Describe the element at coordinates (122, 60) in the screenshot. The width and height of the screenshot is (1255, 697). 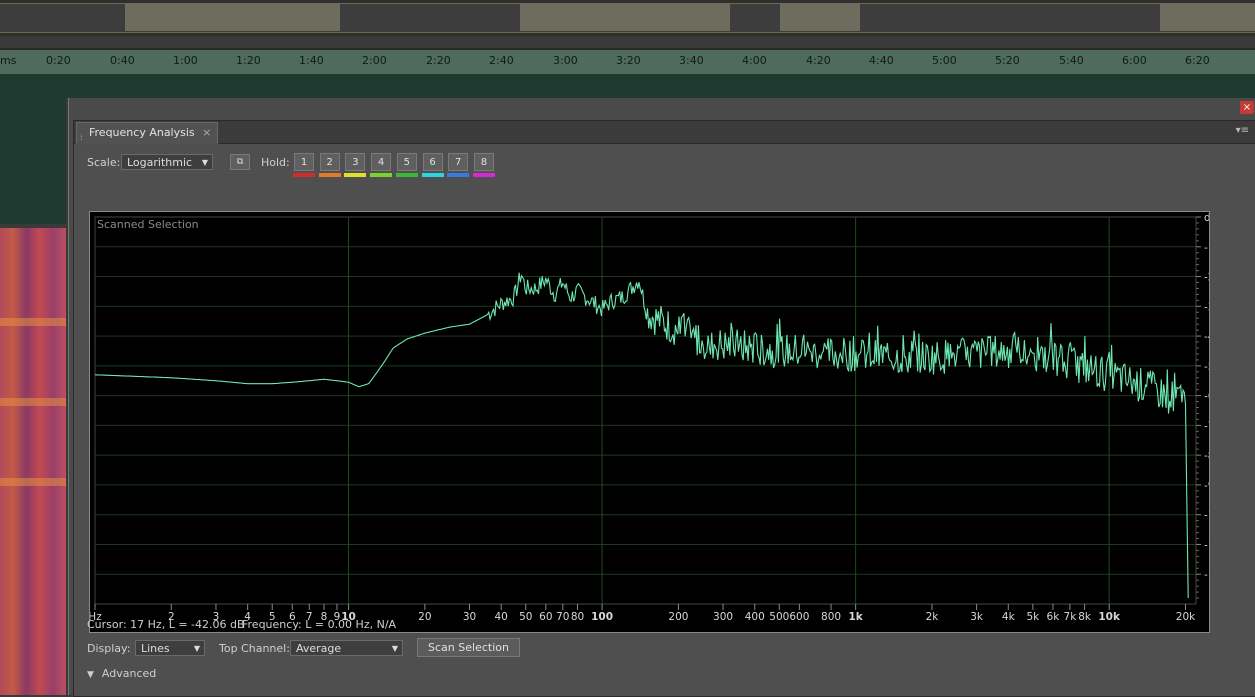
I see `ruler-tick-label: 0:40` at that location.